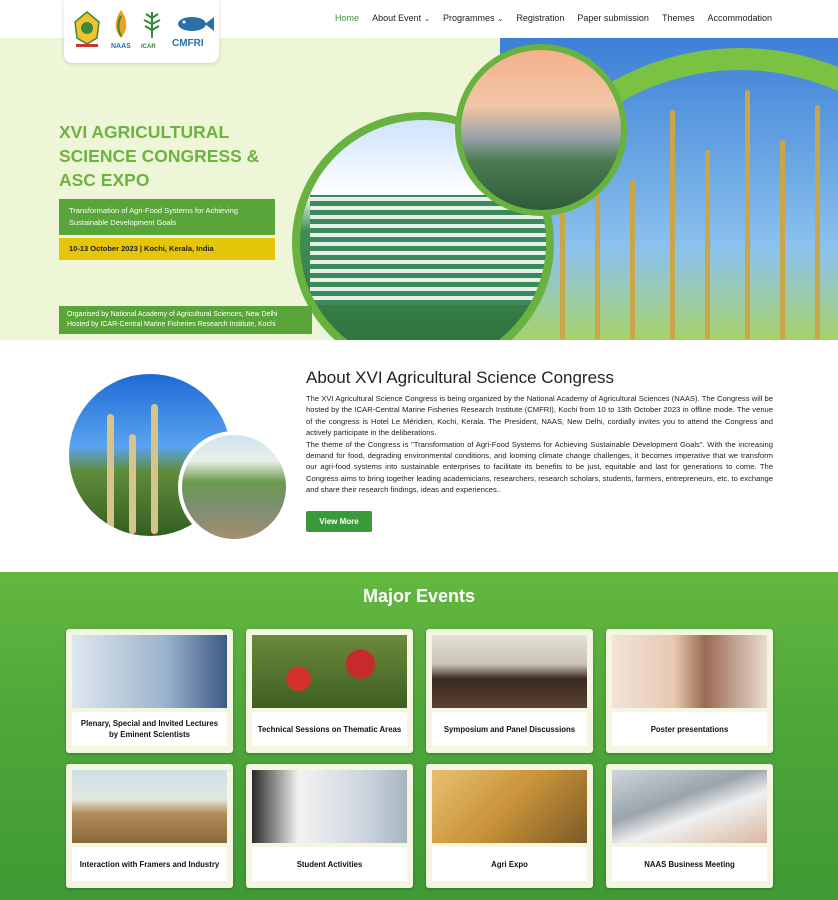 The width and height of the screenshot is (838, 900). Describe the element at coordinates (151, 31) in the screenshot. I see `icar-logo: ICAR` at that location.